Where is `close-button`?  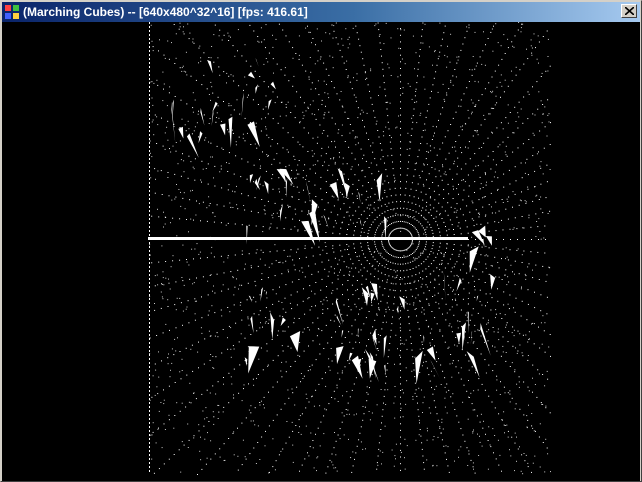 close-button is located at coordinates (629, 11).